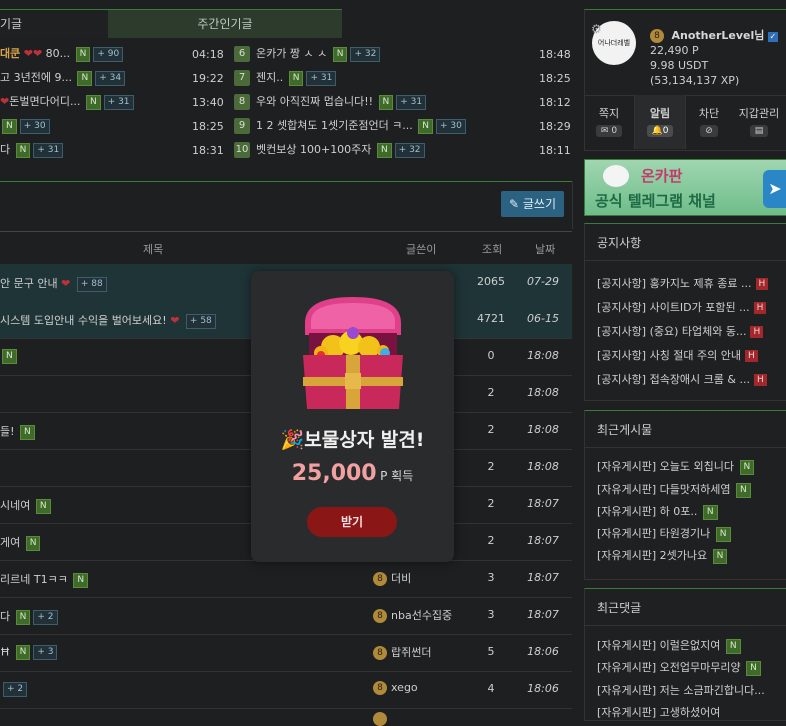 Image resolution: width=786 pixels, height=726 pixels. Describe the element at coordinates (45, 652) in the screenshot. I see `comment-count: + 3` at that location.